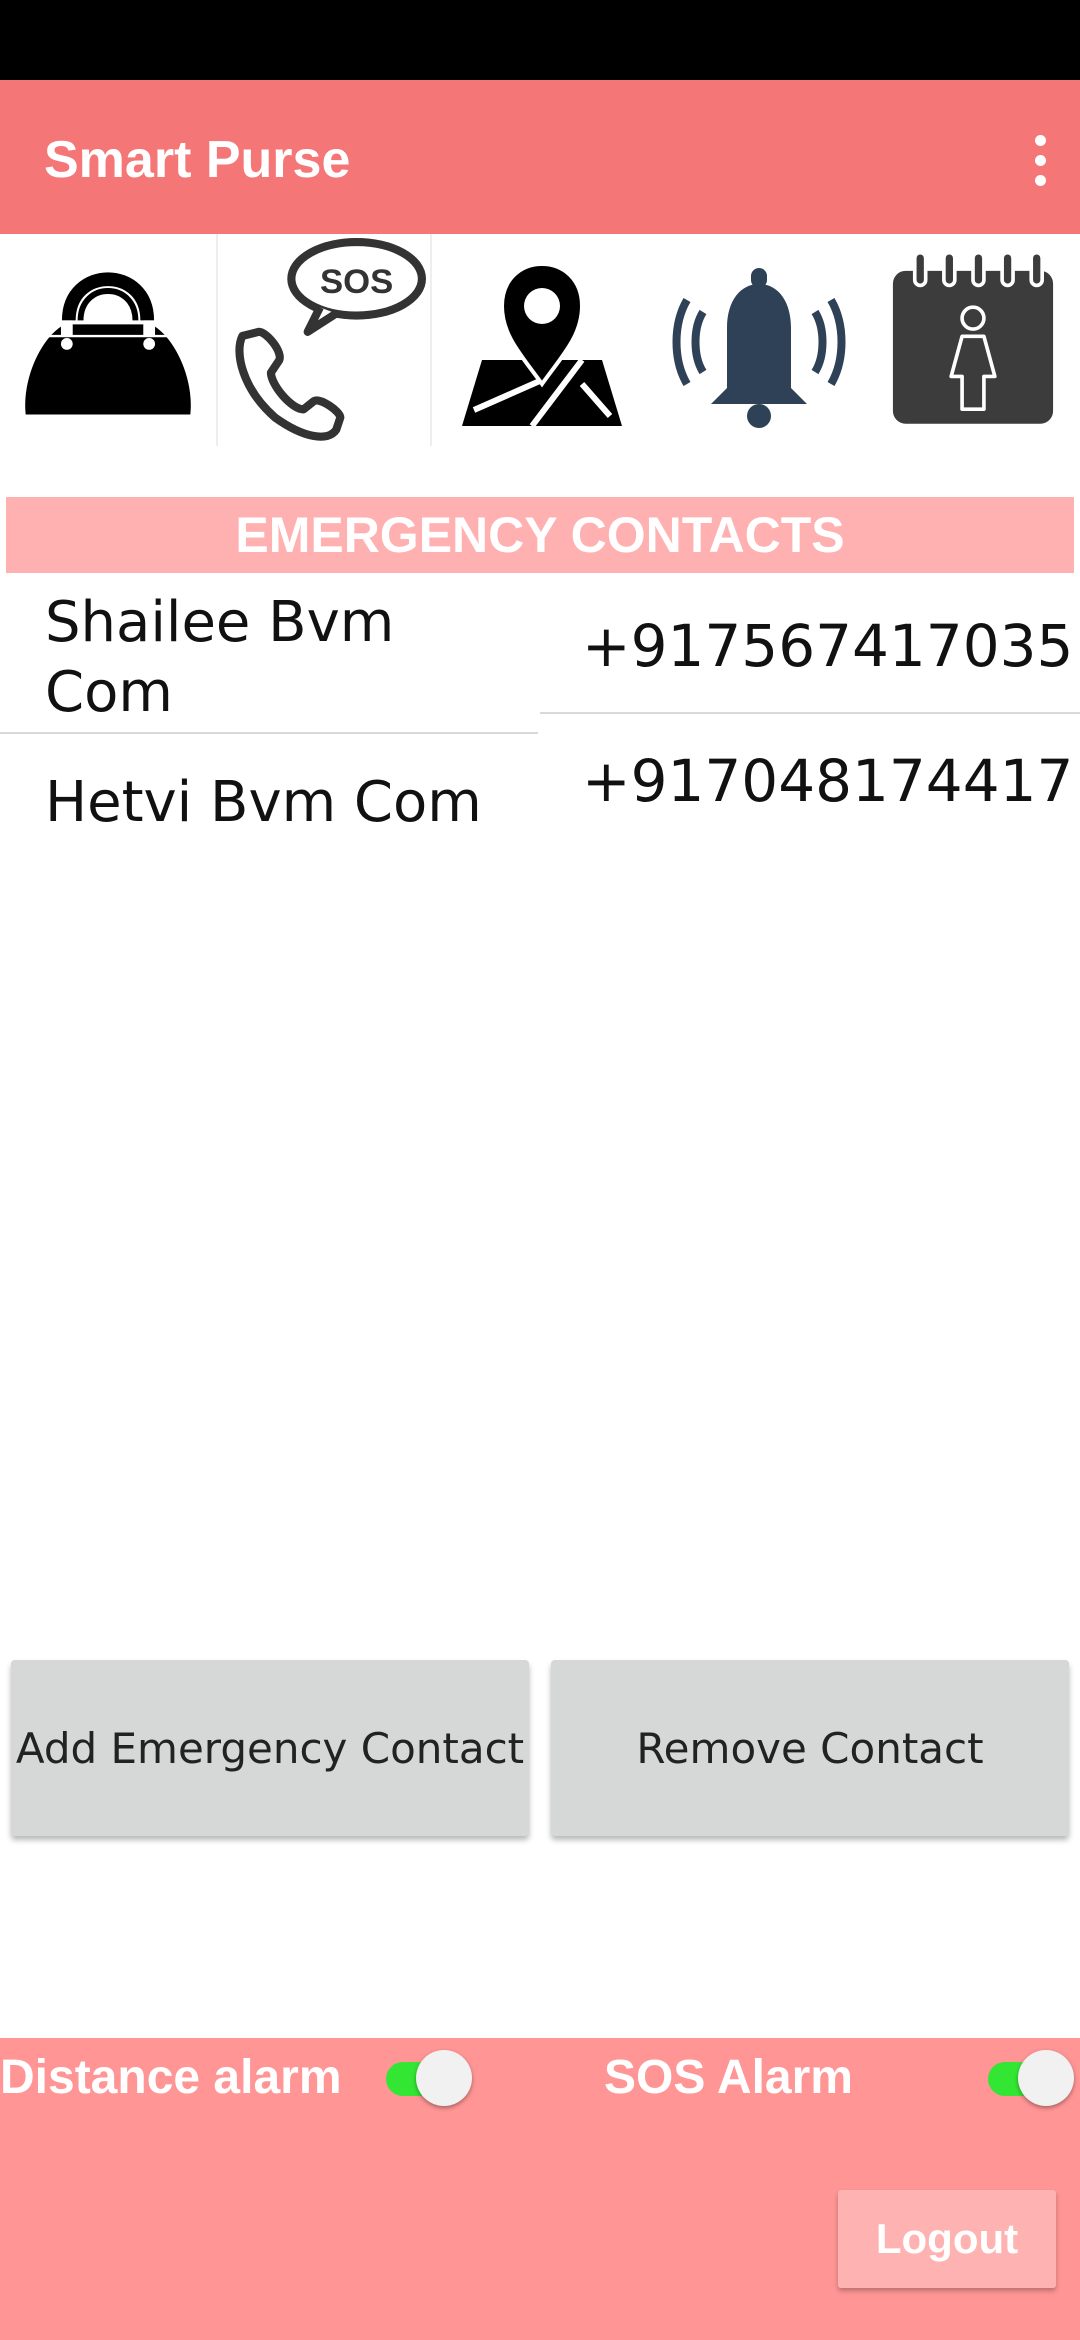  Describe the element at coordinates (540, 40) in the screenshot. I see `status-bar` at that location.